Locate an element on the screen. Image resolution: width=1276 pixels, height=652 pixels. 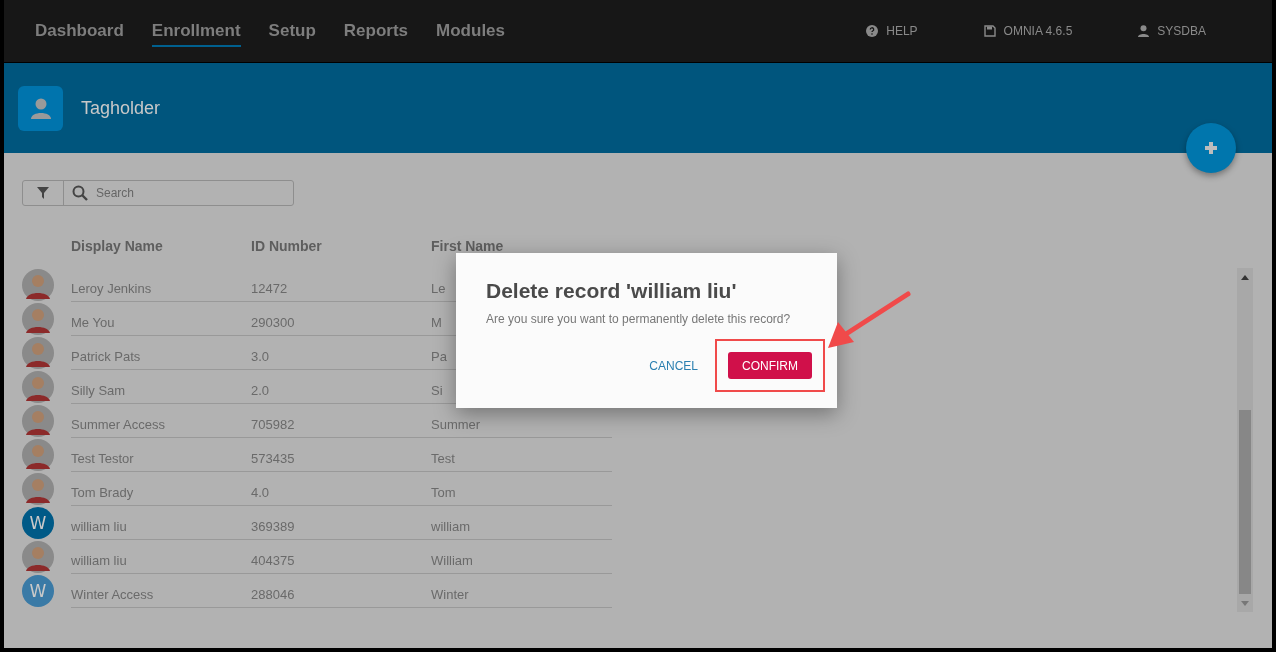
user-icon is located at coordinates (1144, 31).